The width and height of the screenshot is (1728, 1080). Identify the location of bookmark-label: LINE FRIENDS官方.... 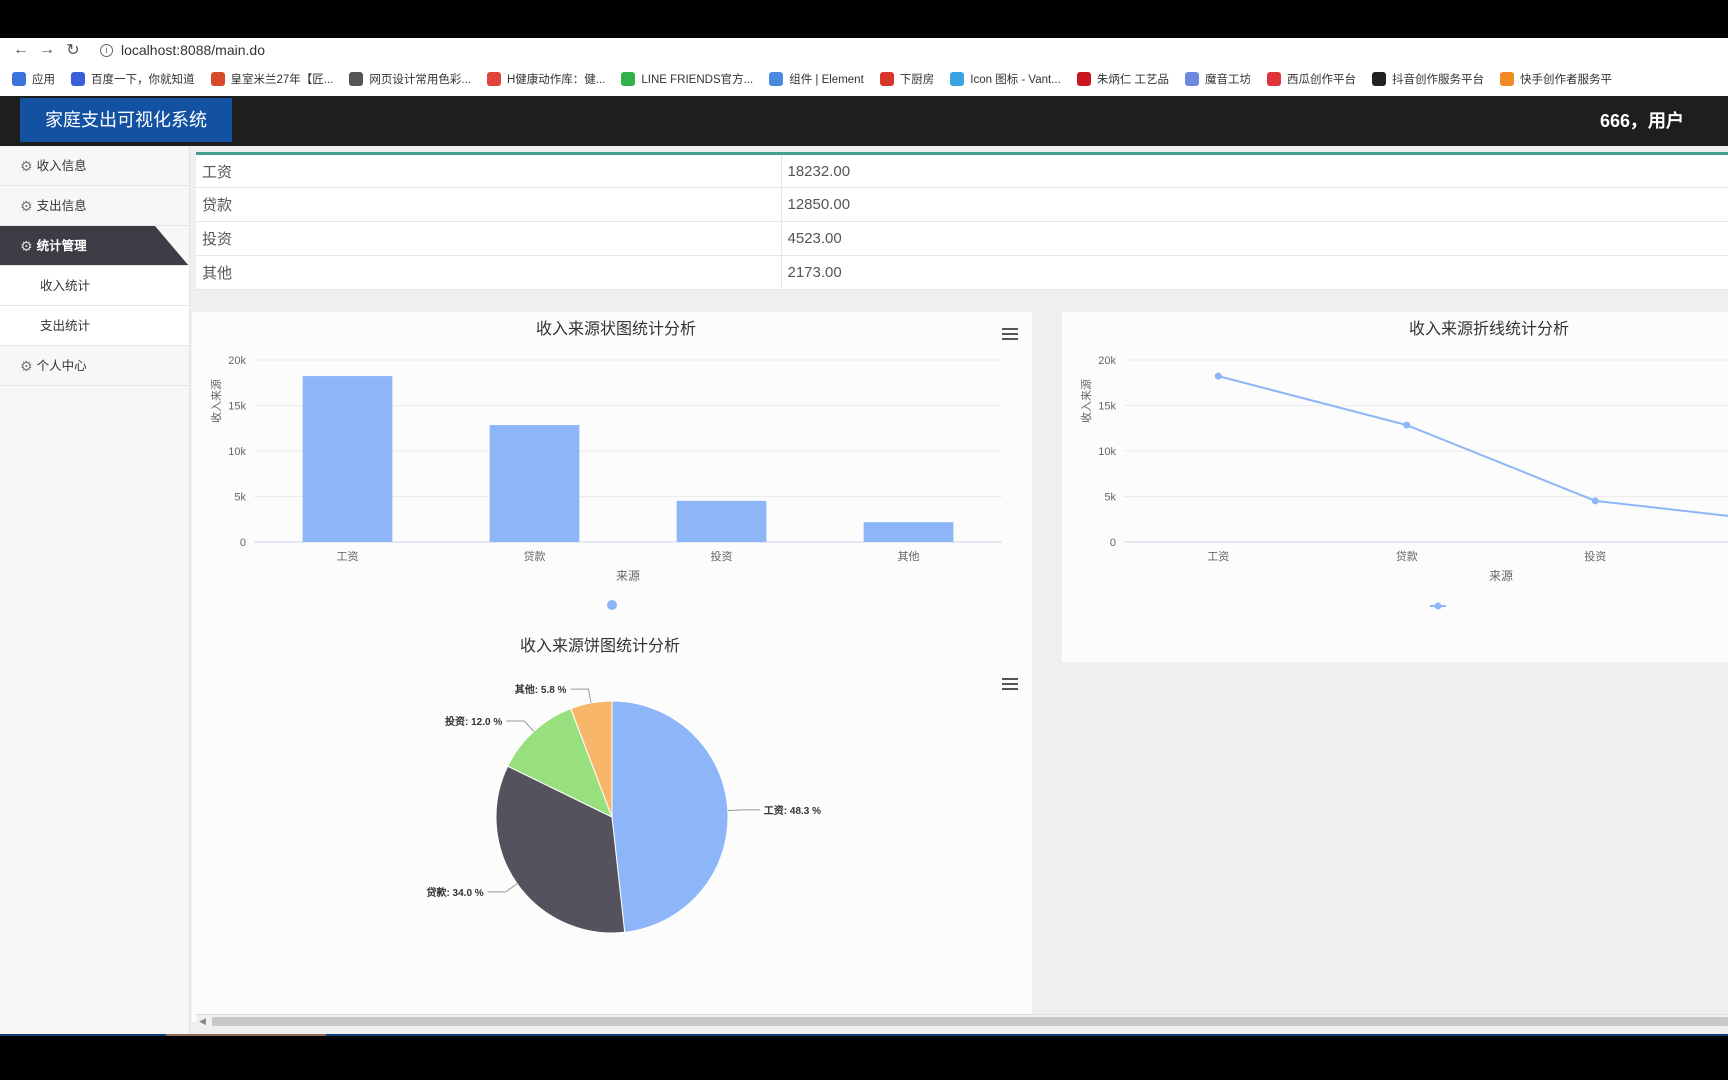
(697, 80).